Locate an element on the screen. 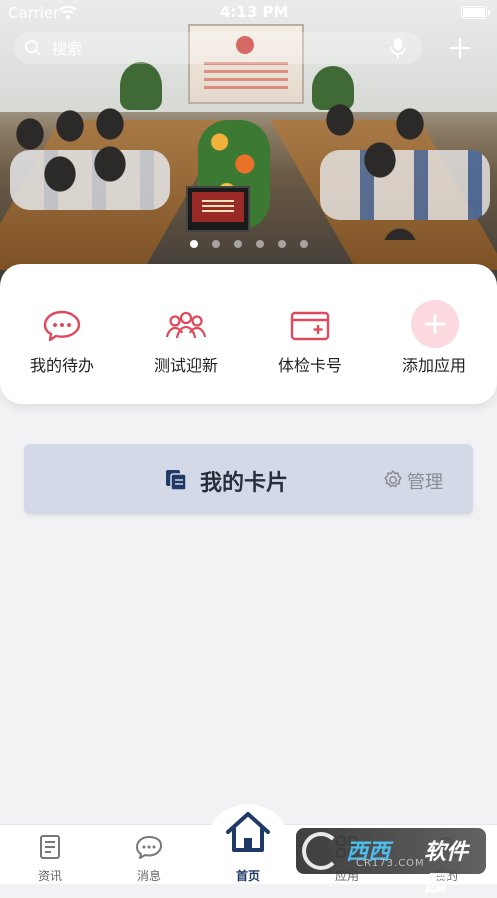  my-cards-title: 我的卡片 is located at coordinates (244, 483).